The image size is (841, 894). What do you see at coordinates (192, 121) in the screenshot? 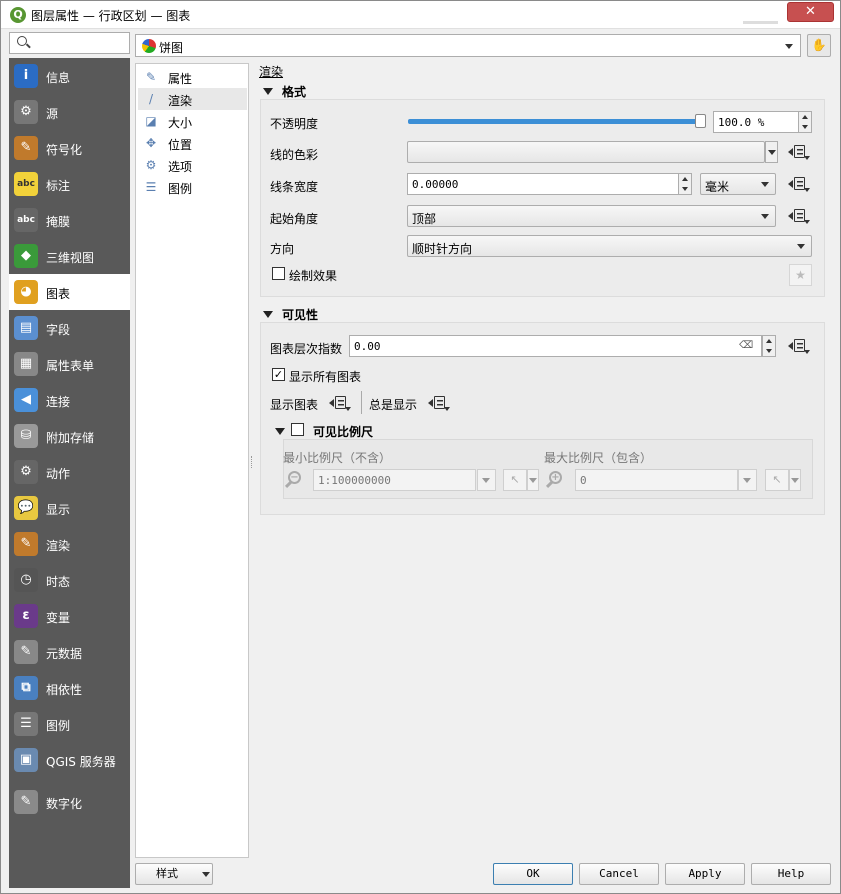
I see `category-item: ◪ 大小` at bounding box center [192, 121].